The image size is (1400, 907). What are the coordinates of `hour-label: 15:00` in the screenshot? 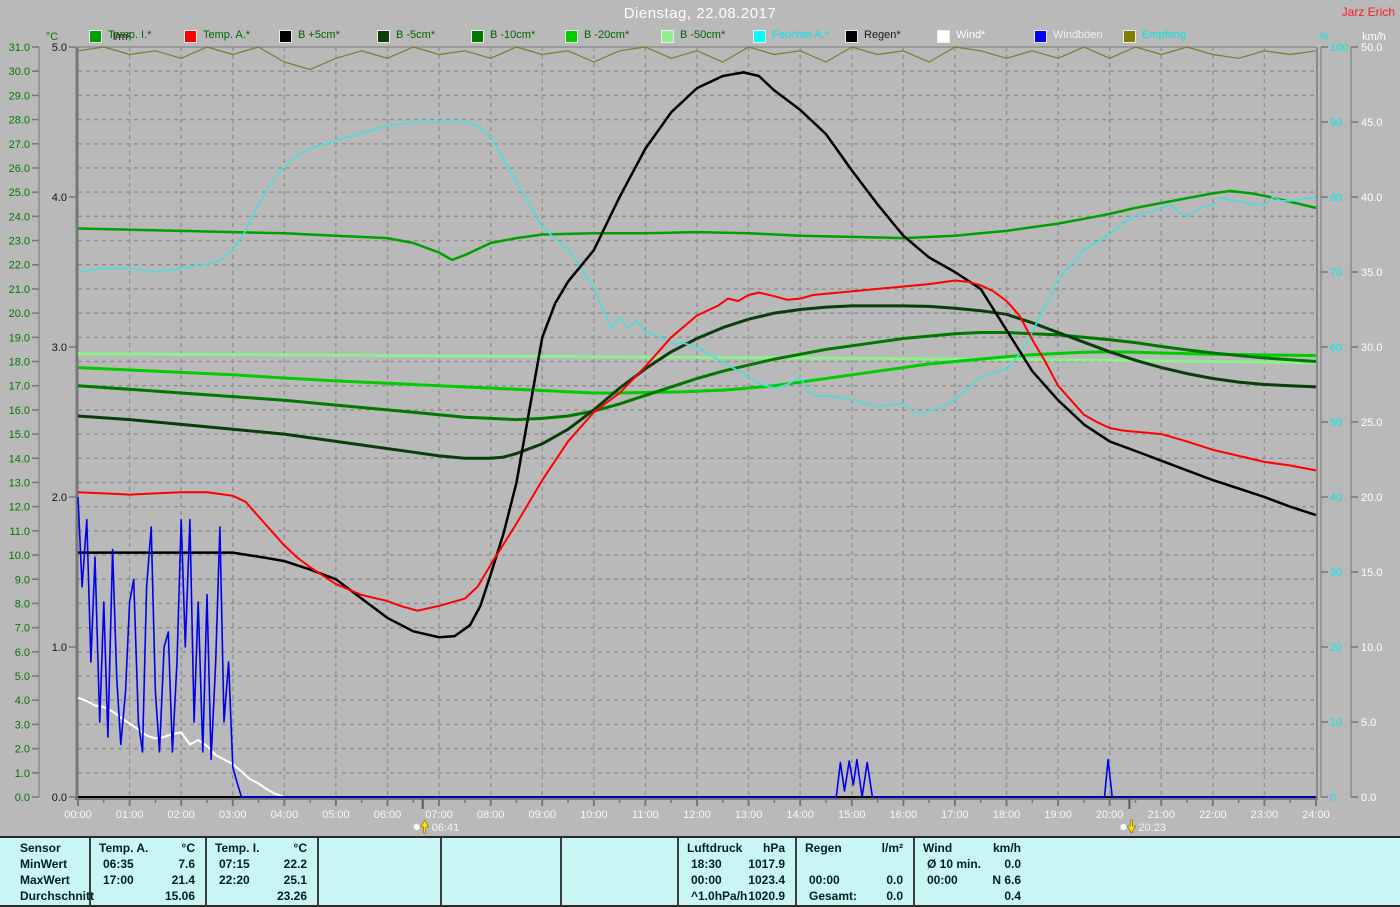 It's located at (852, 815).